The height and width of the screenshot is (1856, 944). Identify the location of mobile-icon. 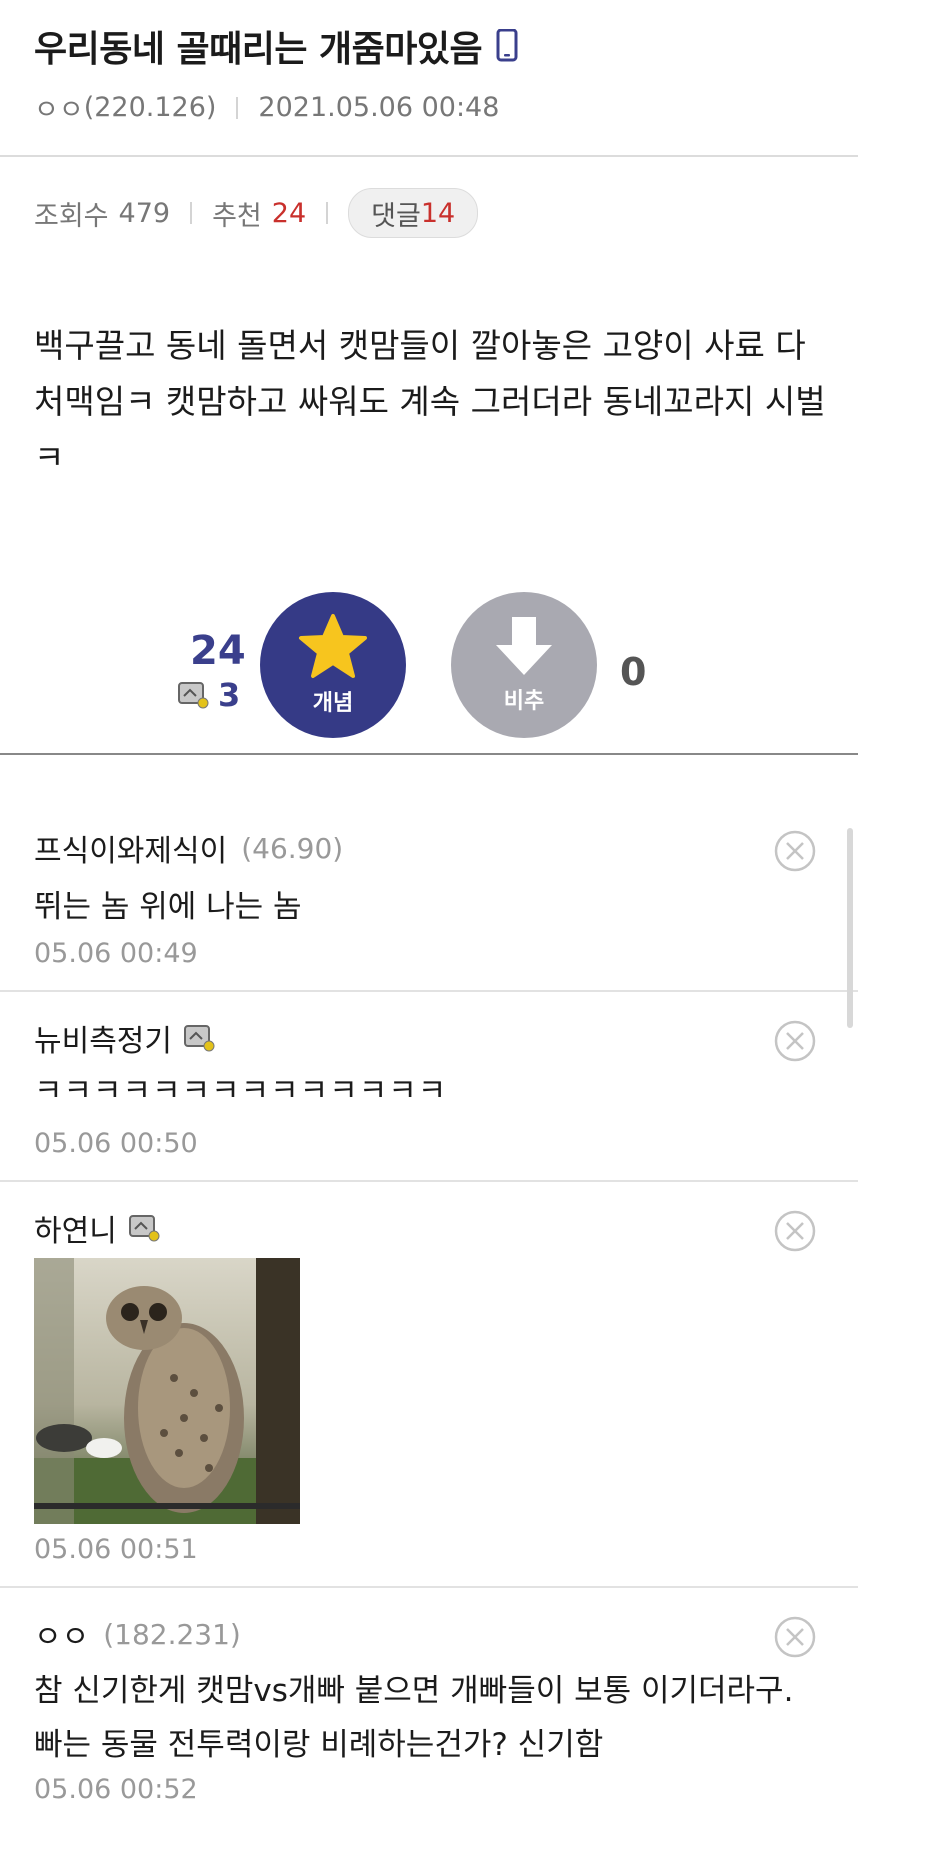
(507, 45).